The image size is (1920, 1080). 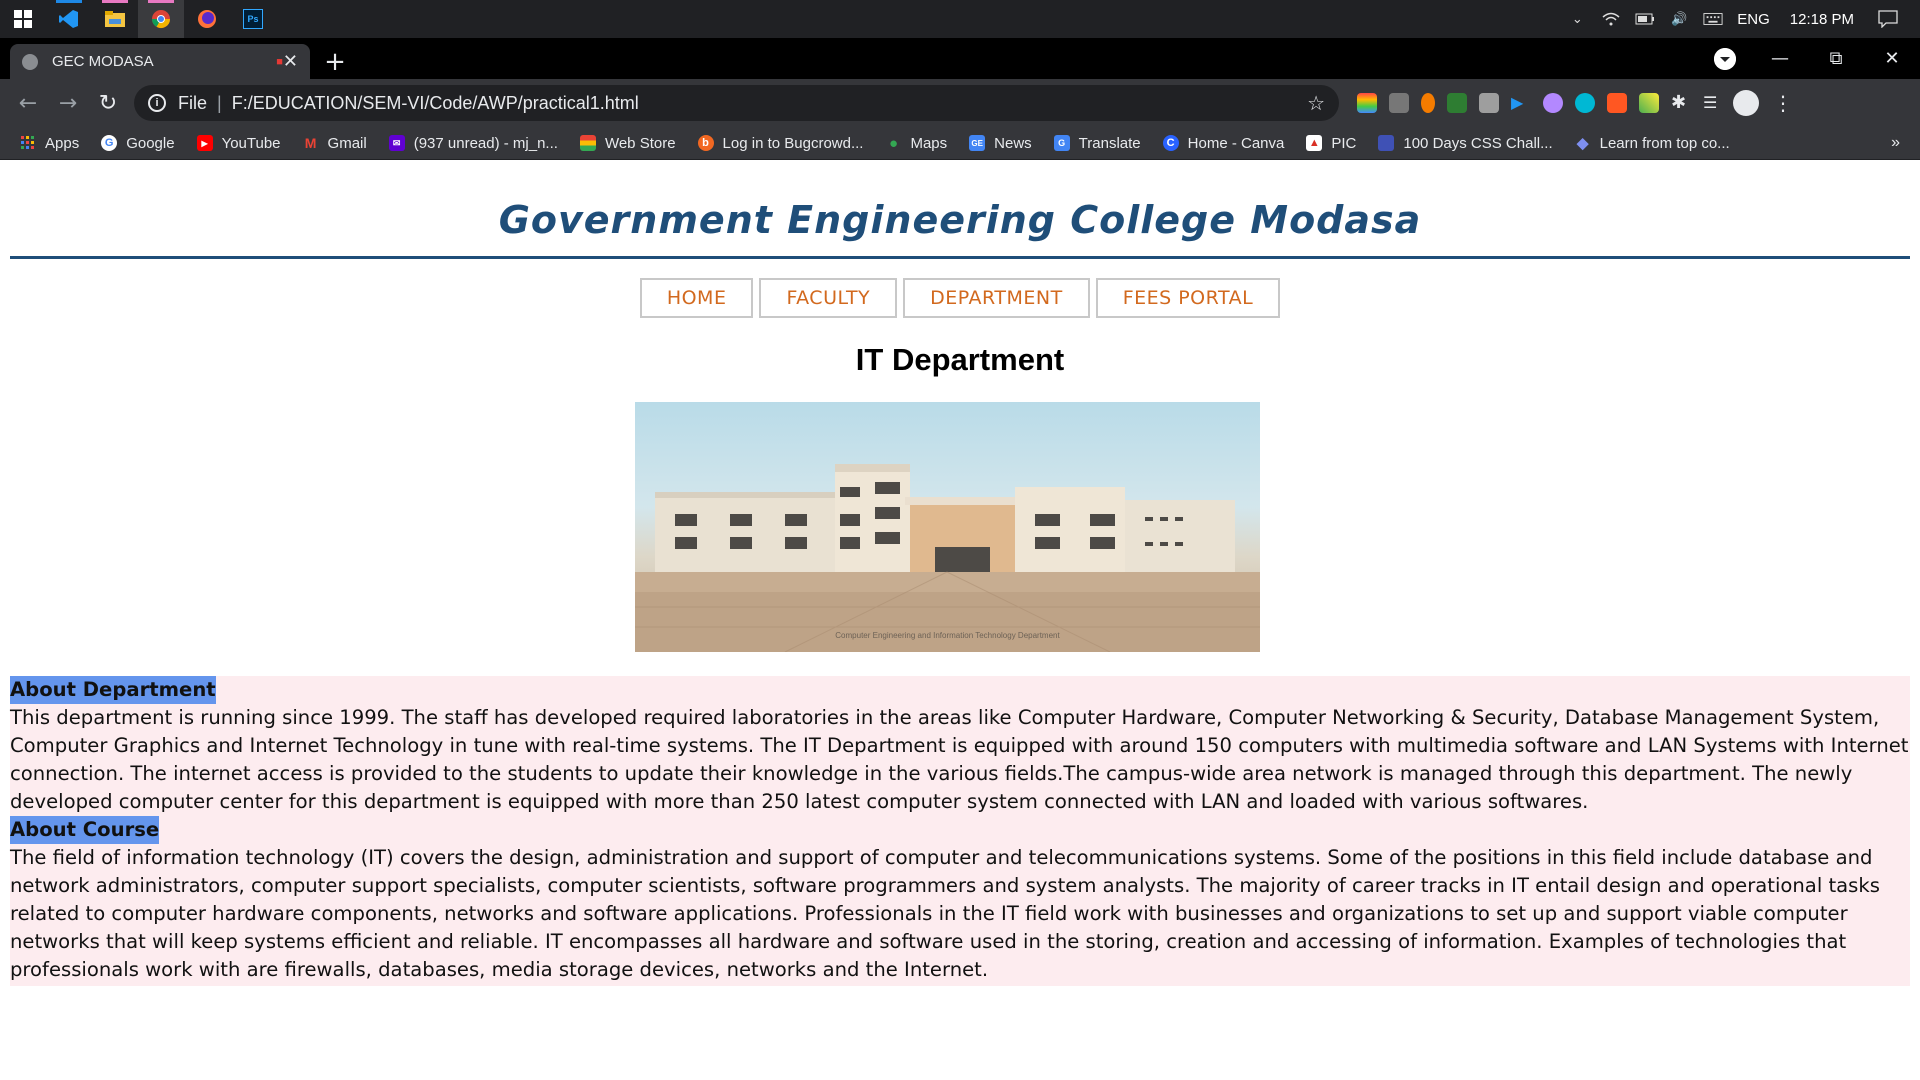 I want to click on bookmark-google: G Google, so click(x=138, y=143).